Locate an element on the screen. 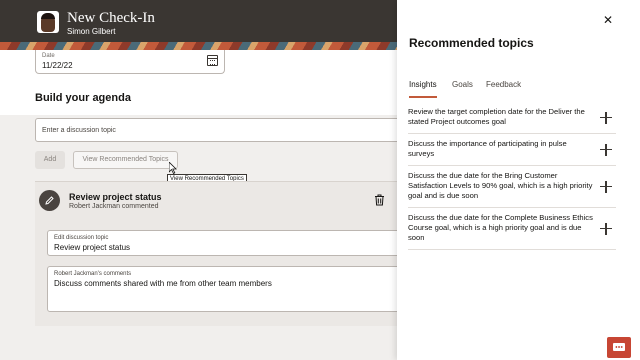 The width and height of the screenshot is (640, 360). pencil-icon is located at coordinates (49, 200).